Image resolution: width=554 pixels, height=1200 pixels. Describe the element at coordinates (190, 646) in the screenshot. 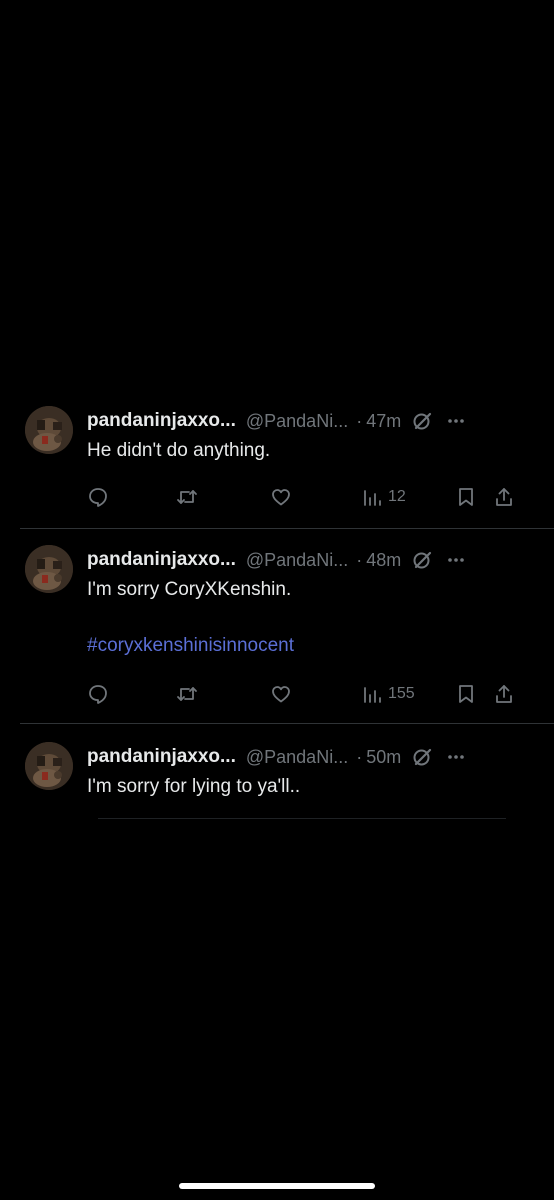

I see `hashtag-link: #coryxkenshinisinnocent` at that location.